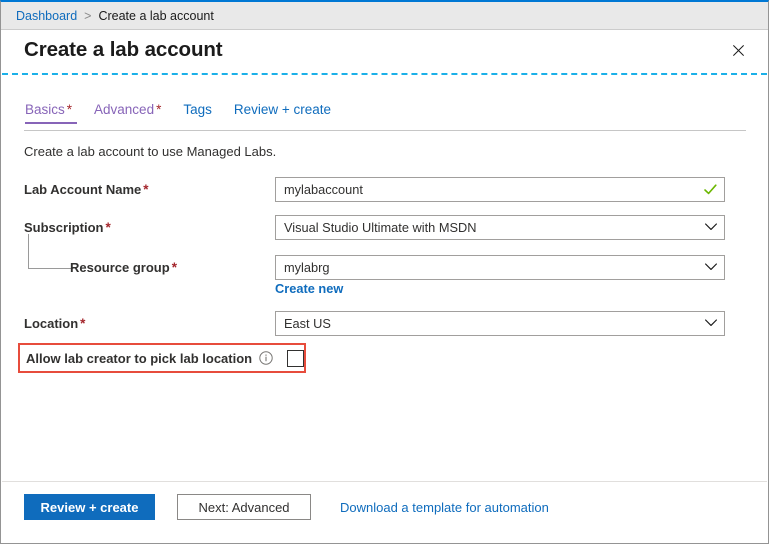  What do you see at coordinates (384, 481) in the screenshot?
I see `footer-divider` at bounding box center [384, 481].